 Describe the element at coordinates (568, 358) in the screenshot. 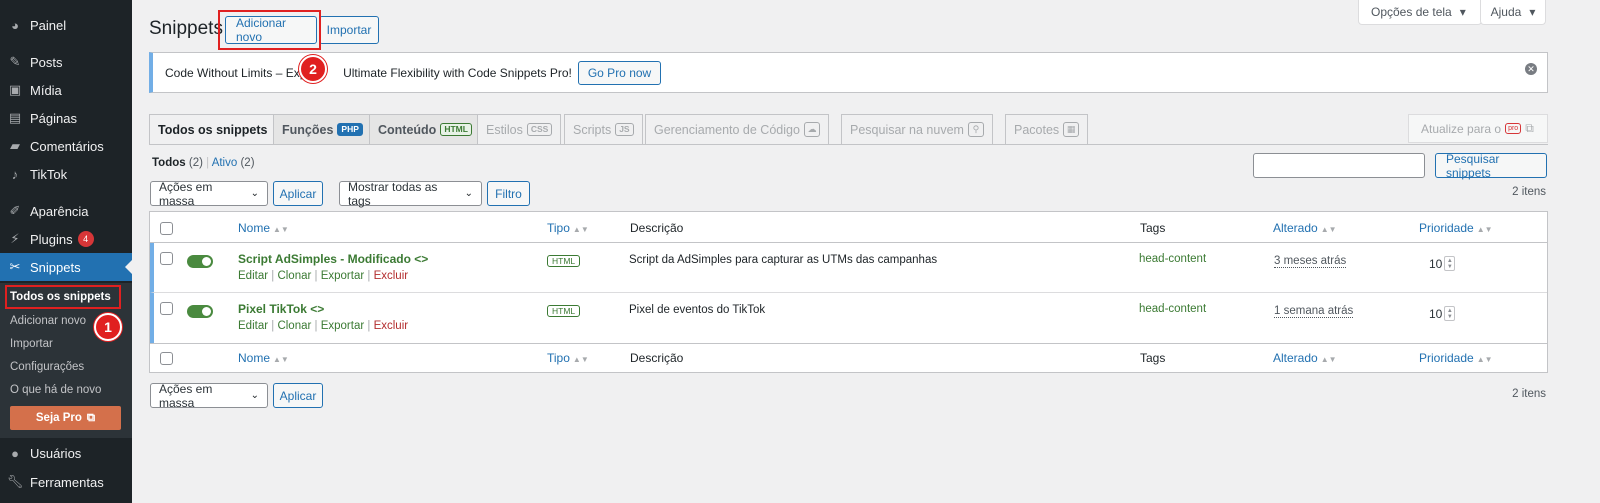

I see `col-type-footer: Tipo ▲▼` at that location.